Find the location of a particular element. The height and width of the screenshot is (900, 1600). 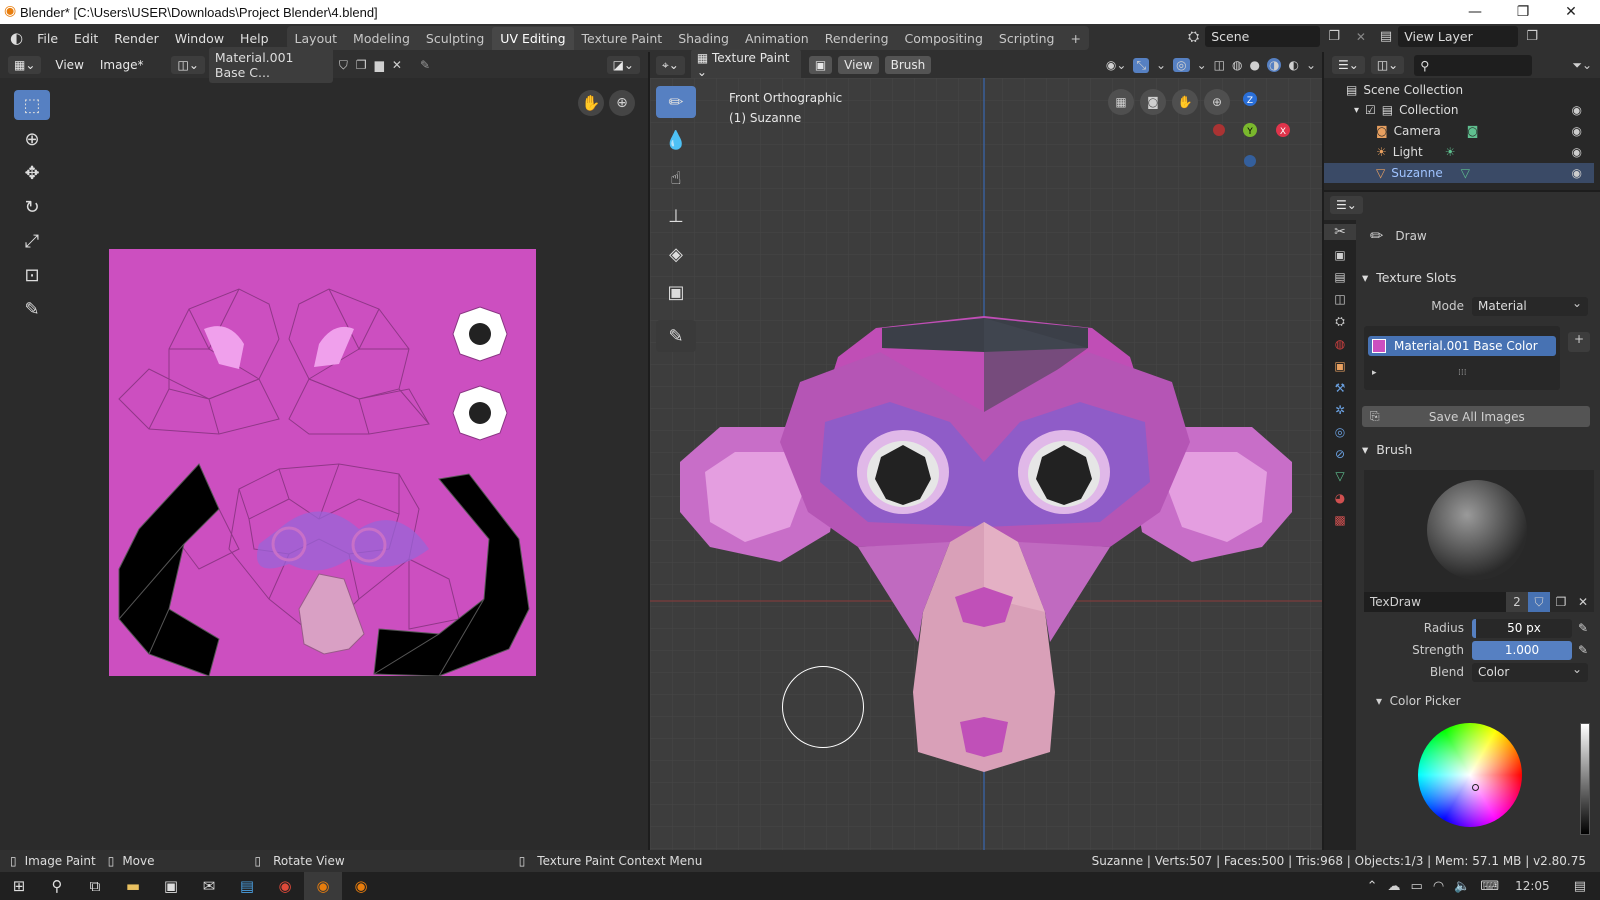

texture-slot-item: Material.001 Base Color is located at coordinates (1462, 346).